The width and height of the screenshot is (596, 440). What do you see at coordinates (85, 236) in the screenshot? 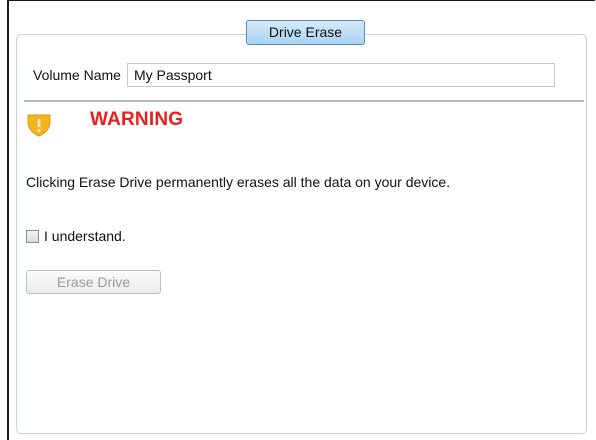
I see `understand-label: I understand.` at bounding box center [85, 236].